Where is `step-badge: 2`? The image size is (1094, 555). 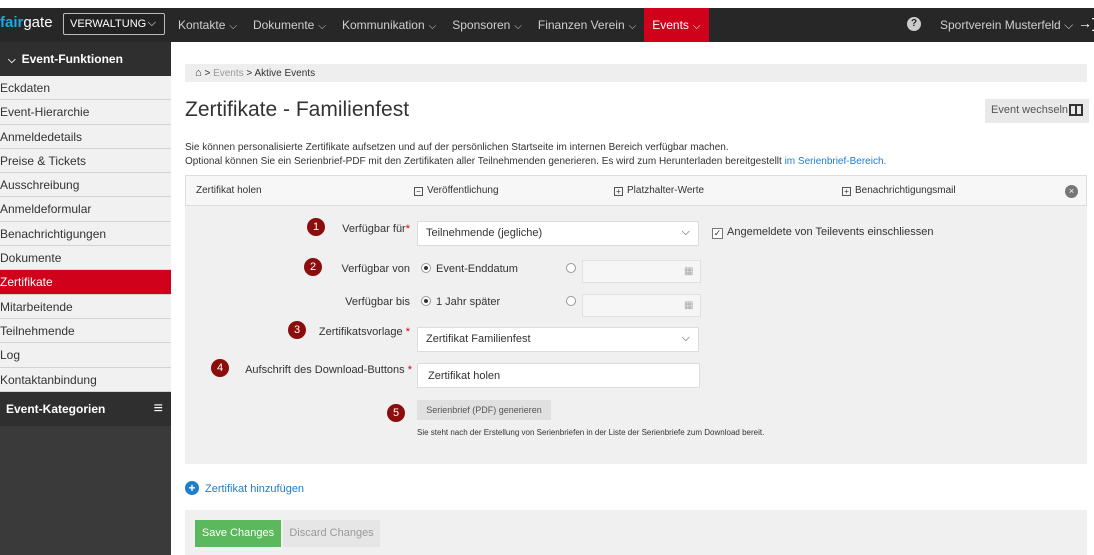
step-badge: 2 is located at coordinates (313, 267).